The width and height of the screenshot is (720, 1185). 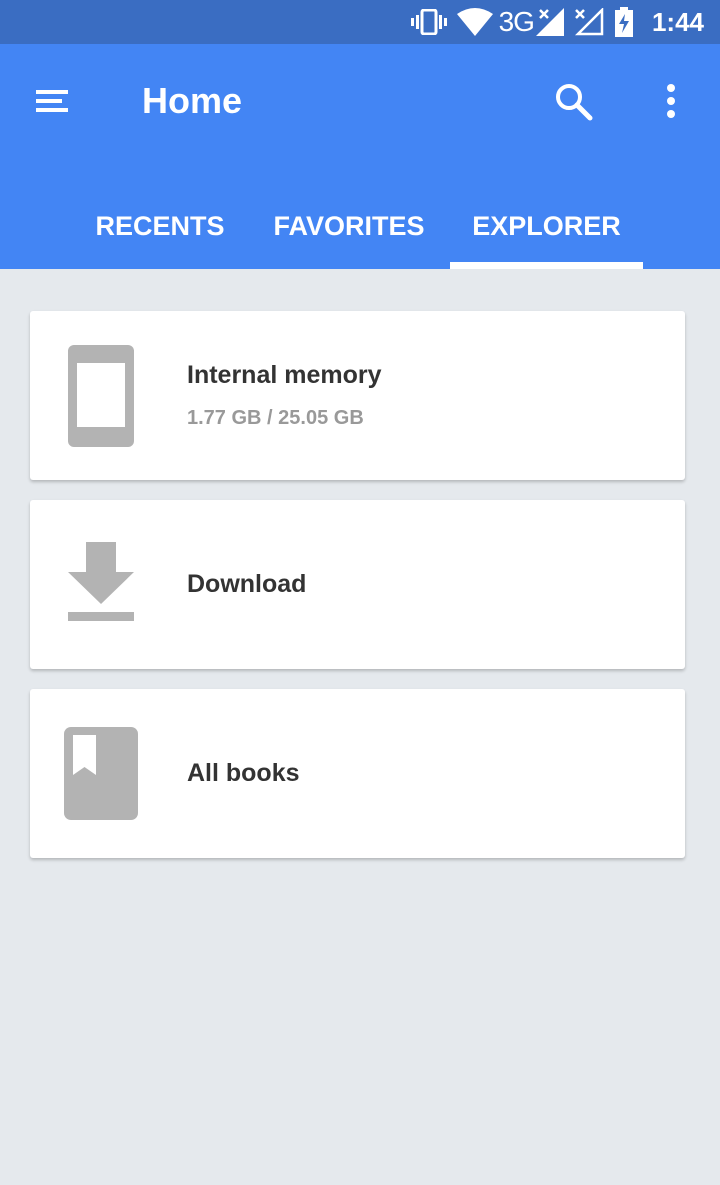 I want to click on tab-explorer: EXPLORER, so click(x=546, y=226).